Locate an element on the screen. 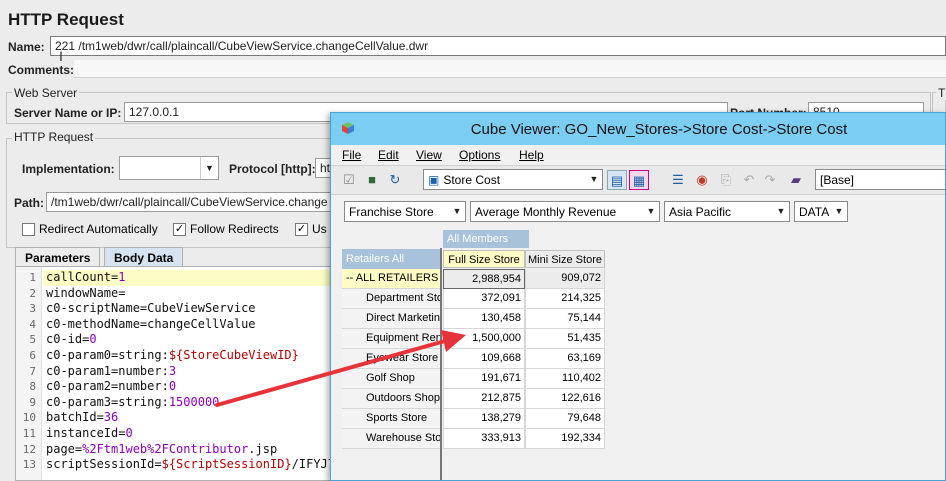 The image size is (946, 481). annotation-arrow is located at coordinates (340, 368).